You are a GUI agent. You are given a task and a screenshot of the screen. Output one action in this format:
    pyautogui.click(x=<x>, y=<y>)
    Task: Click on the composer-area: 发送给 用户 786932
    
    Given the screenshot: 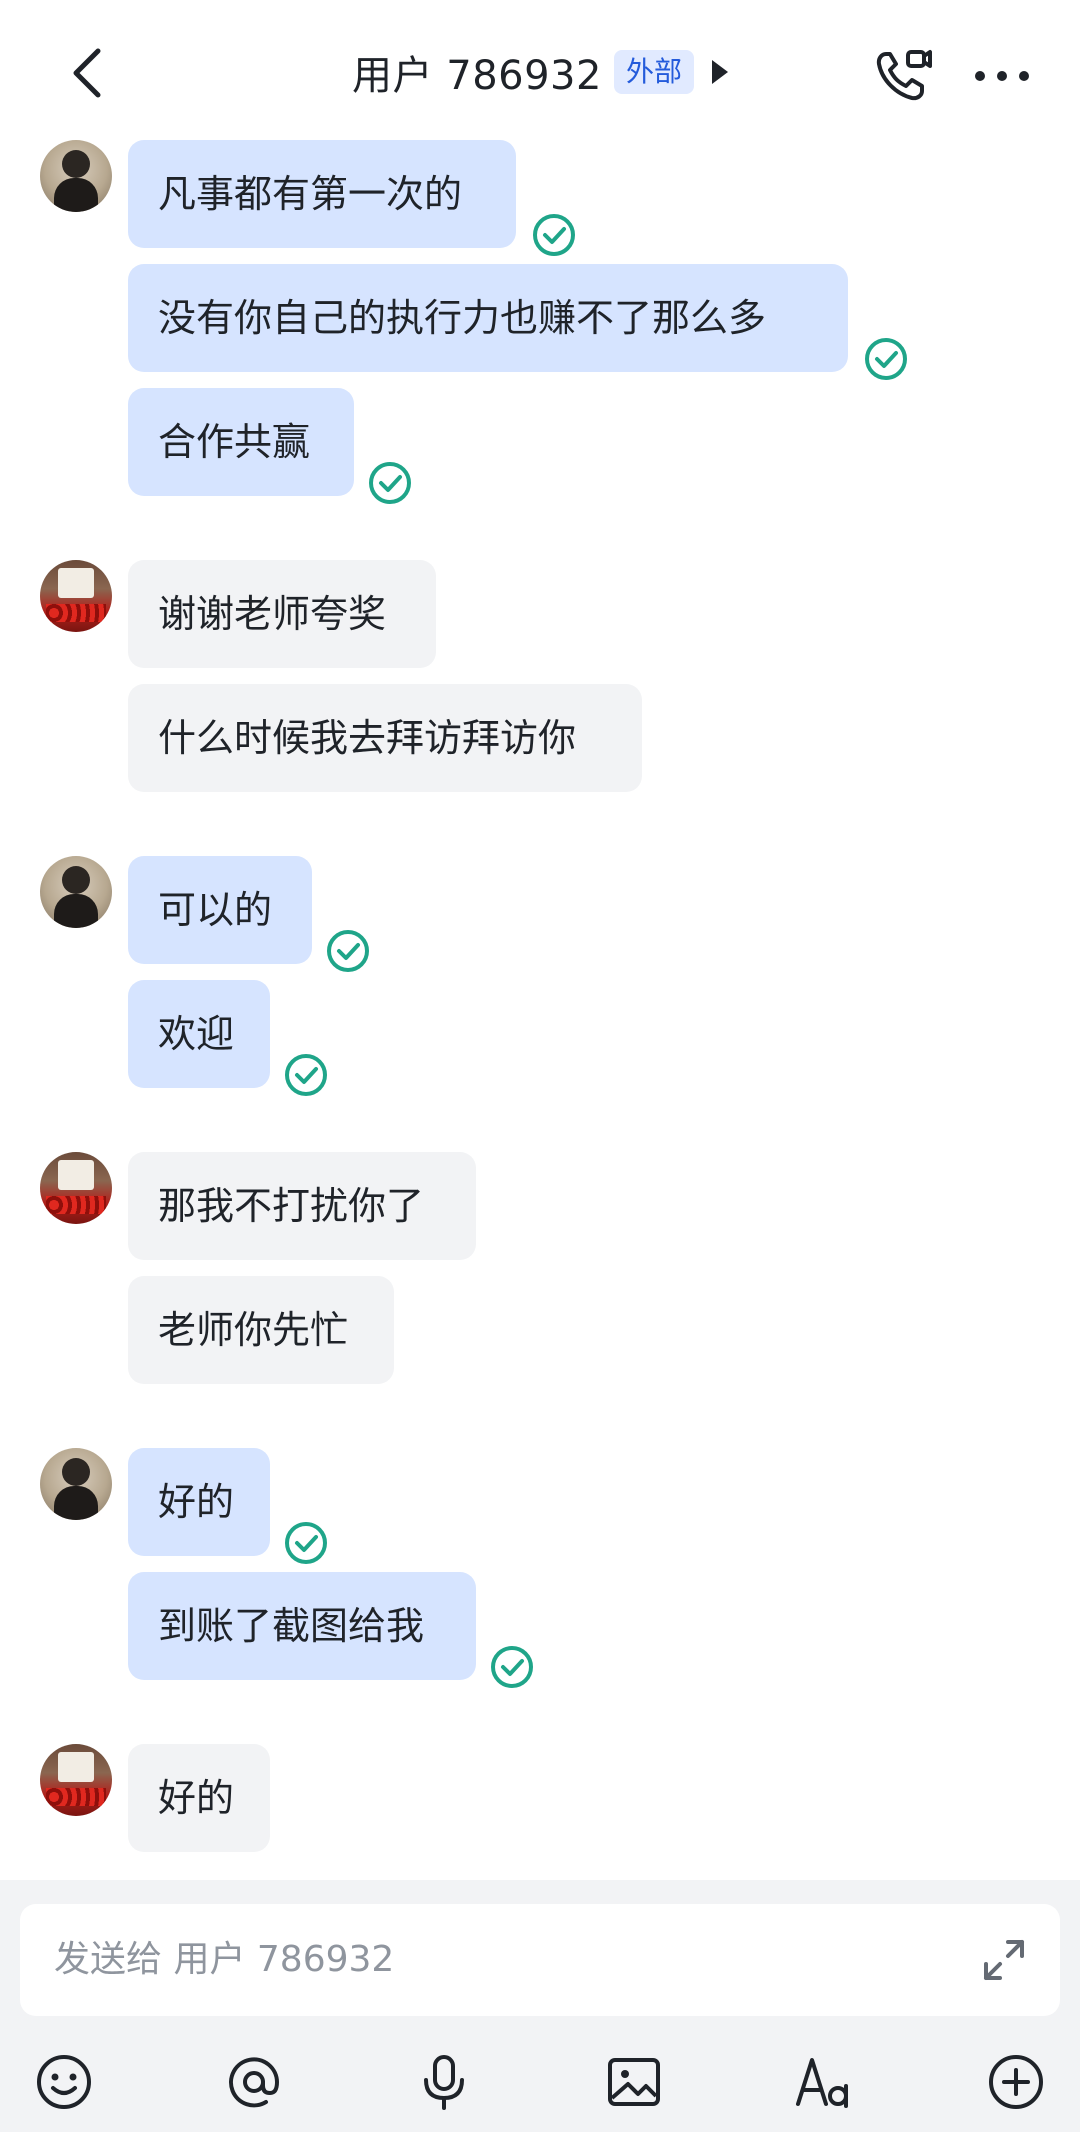 What is the action you would take?
    pyautogui.click(x=540, y=2006)
    